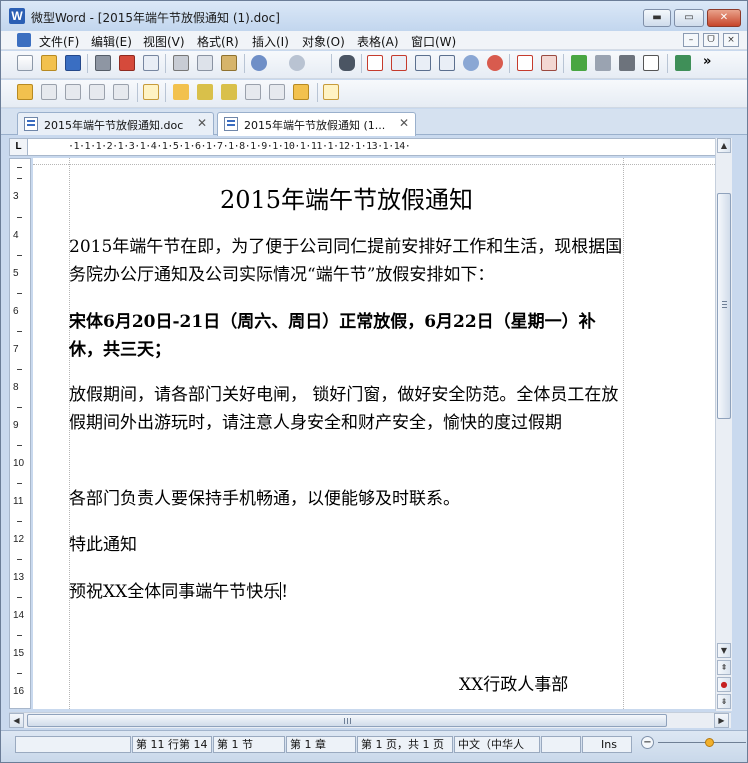 The height and width of the screenshot is (763, 748). What do you see at coordinates (24, 40) in the screenshot?
I see `document-menu-icon` at bounding box center [24, 40].